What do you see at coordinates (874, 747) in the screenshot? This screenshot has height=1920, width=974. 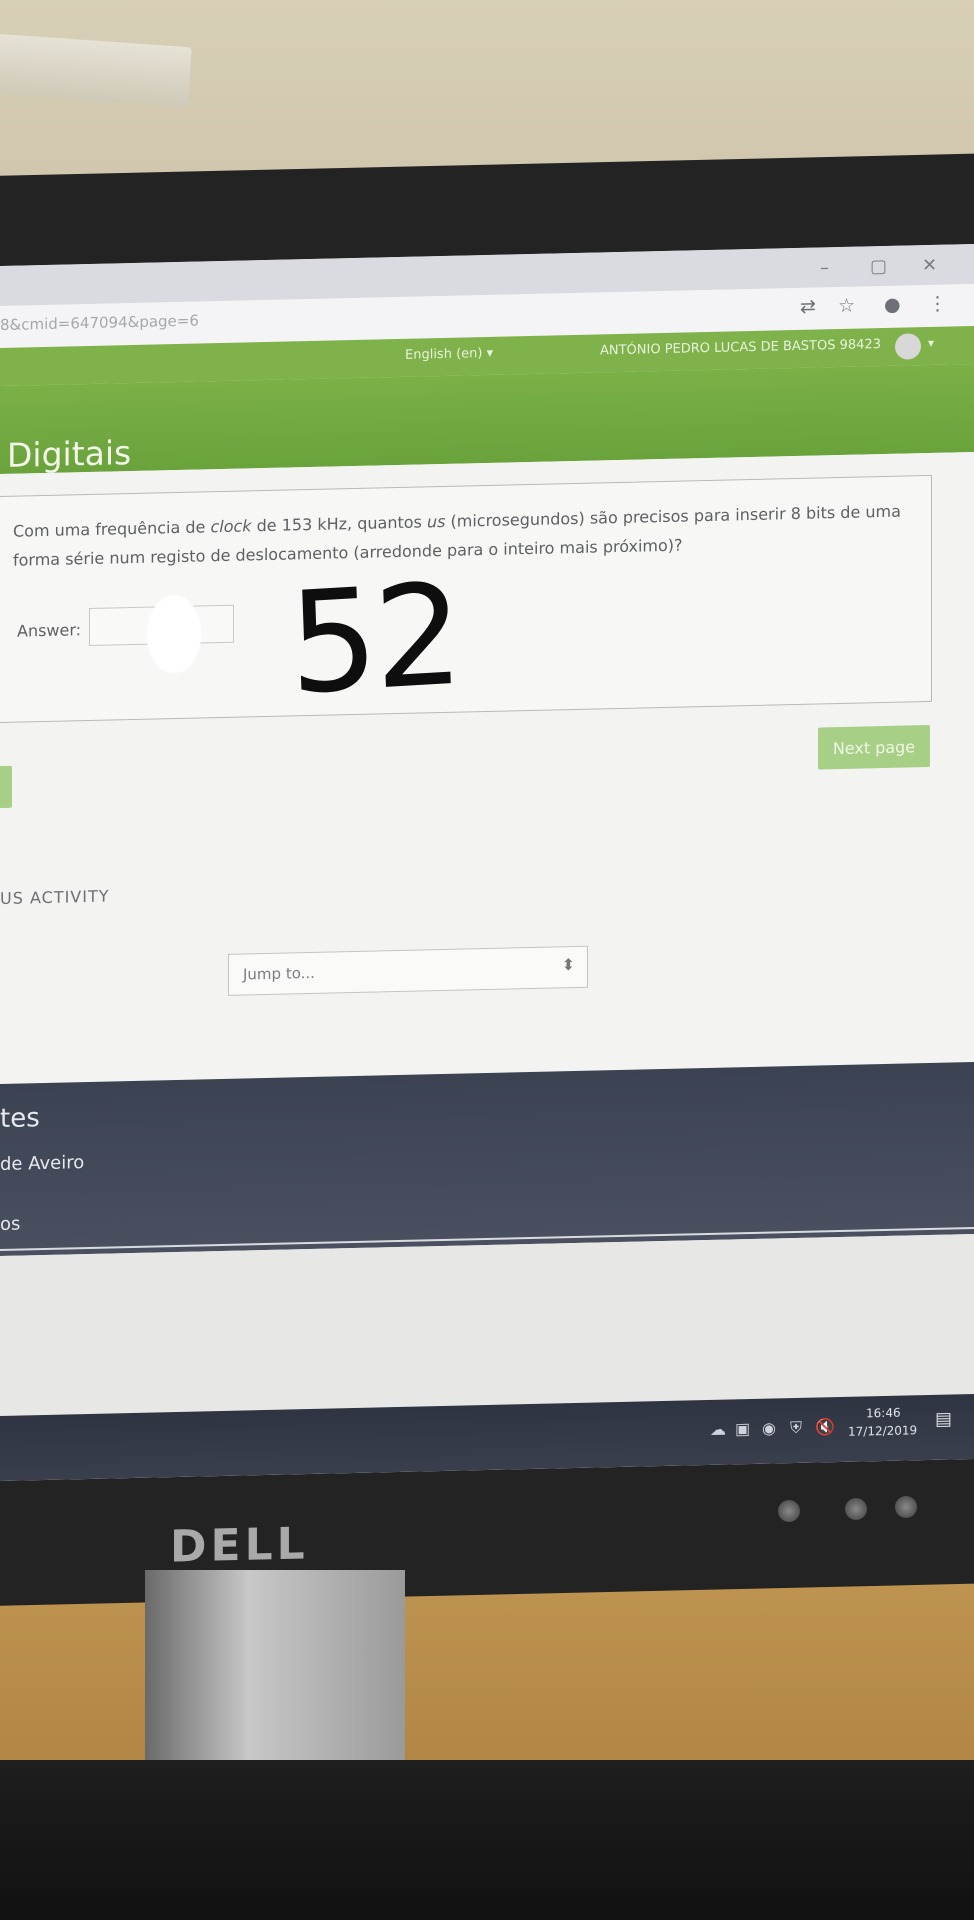 I see `next-page-button: Next page` at bounding box center [874, 747].